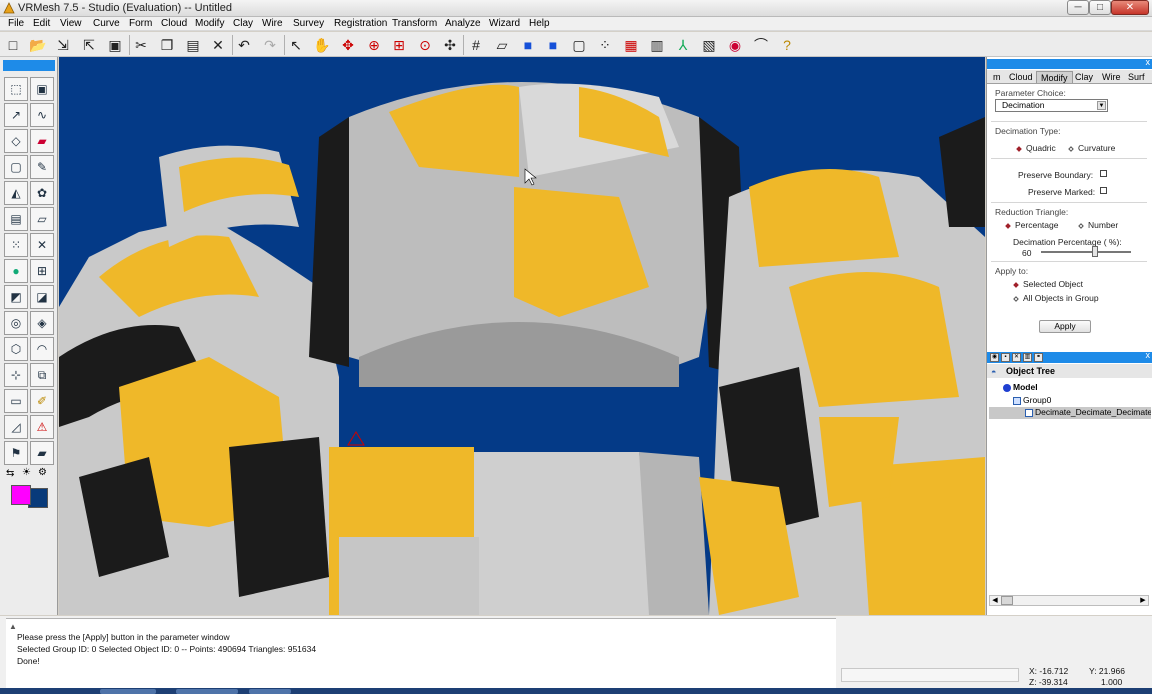 This screenshot has width=1152, height=694. I want to click on help-icon: ?, so click(787, 45).